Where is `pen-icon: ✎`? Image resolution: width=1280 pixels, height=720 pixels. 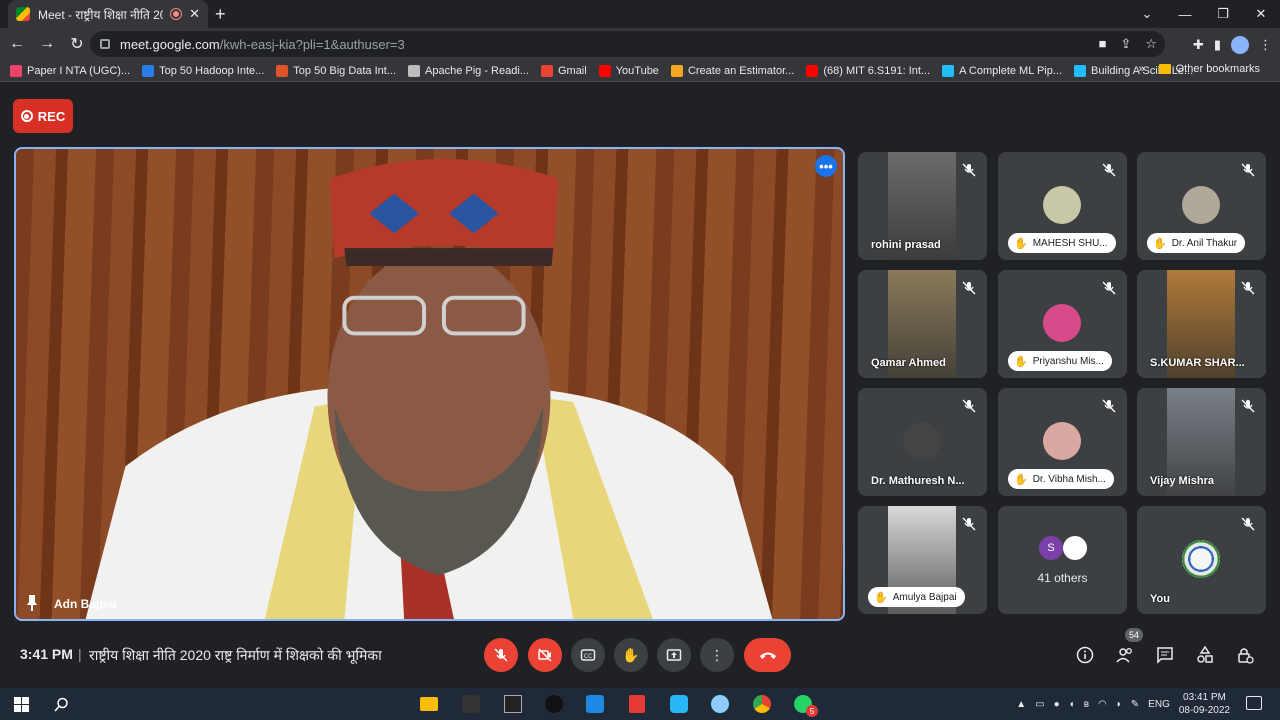 pen-icon: ✎ is located at coordinates (1135, 704).